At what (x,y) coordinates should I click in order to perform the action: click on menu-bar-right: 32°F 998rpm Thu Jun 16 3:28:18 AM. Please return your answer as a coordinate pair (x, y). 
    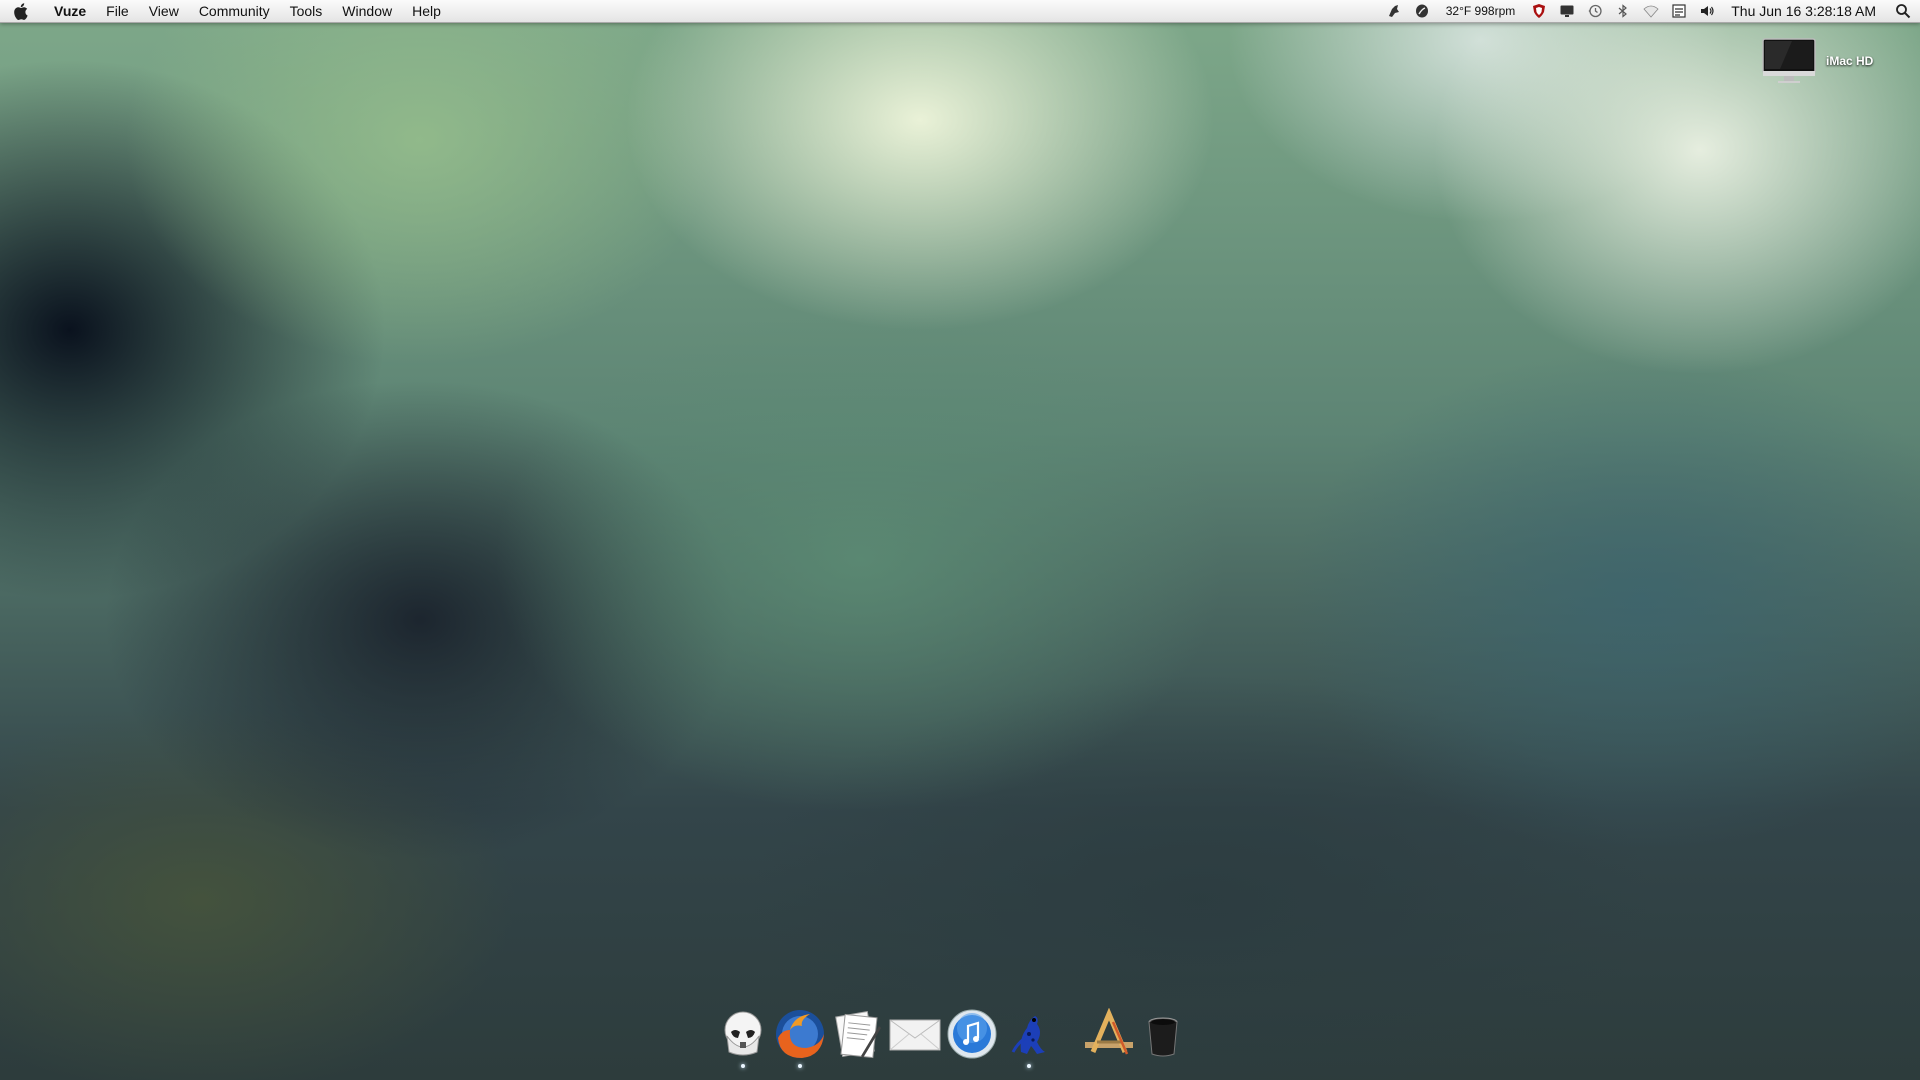
    Looking at the image, I should click on (1650, 11).